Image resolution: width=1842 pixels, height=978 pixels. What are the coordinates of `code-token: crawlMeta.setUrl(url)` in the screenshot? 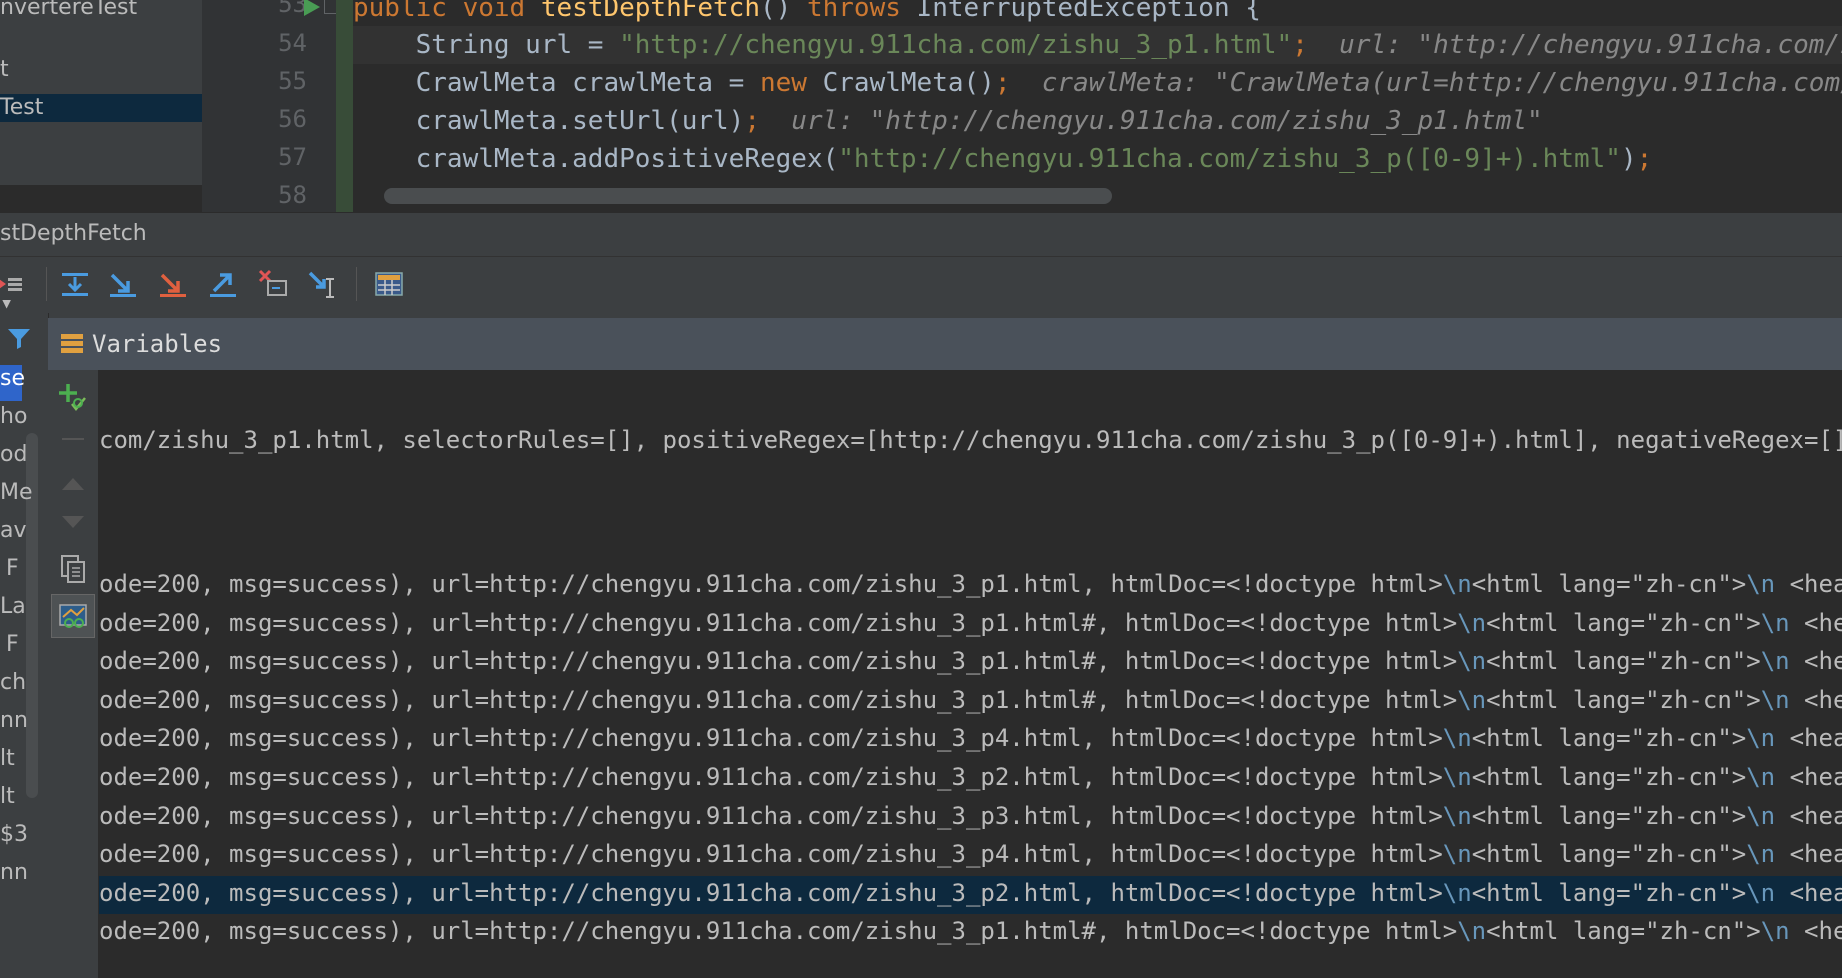 It's located at (549, 121).